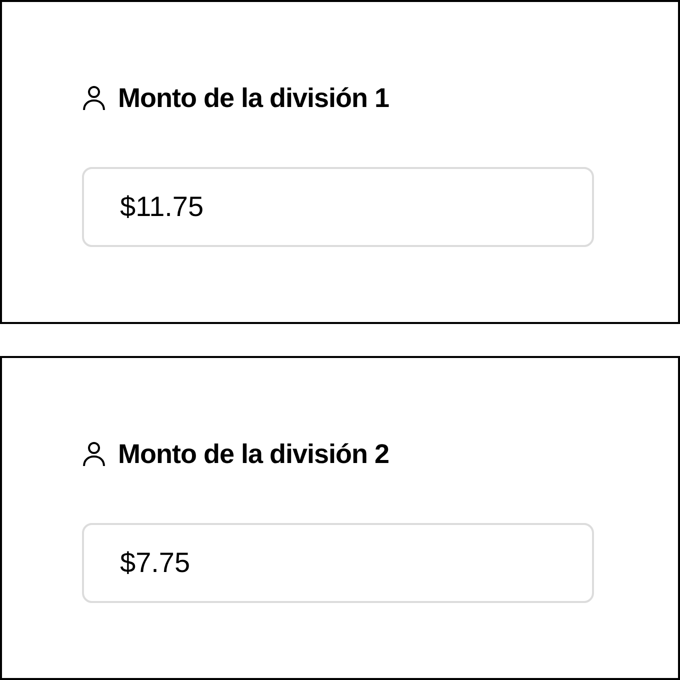  Describe the element at coordinates (338, 562) in the screenshot. I see `amount-field: $7.75` at that location.